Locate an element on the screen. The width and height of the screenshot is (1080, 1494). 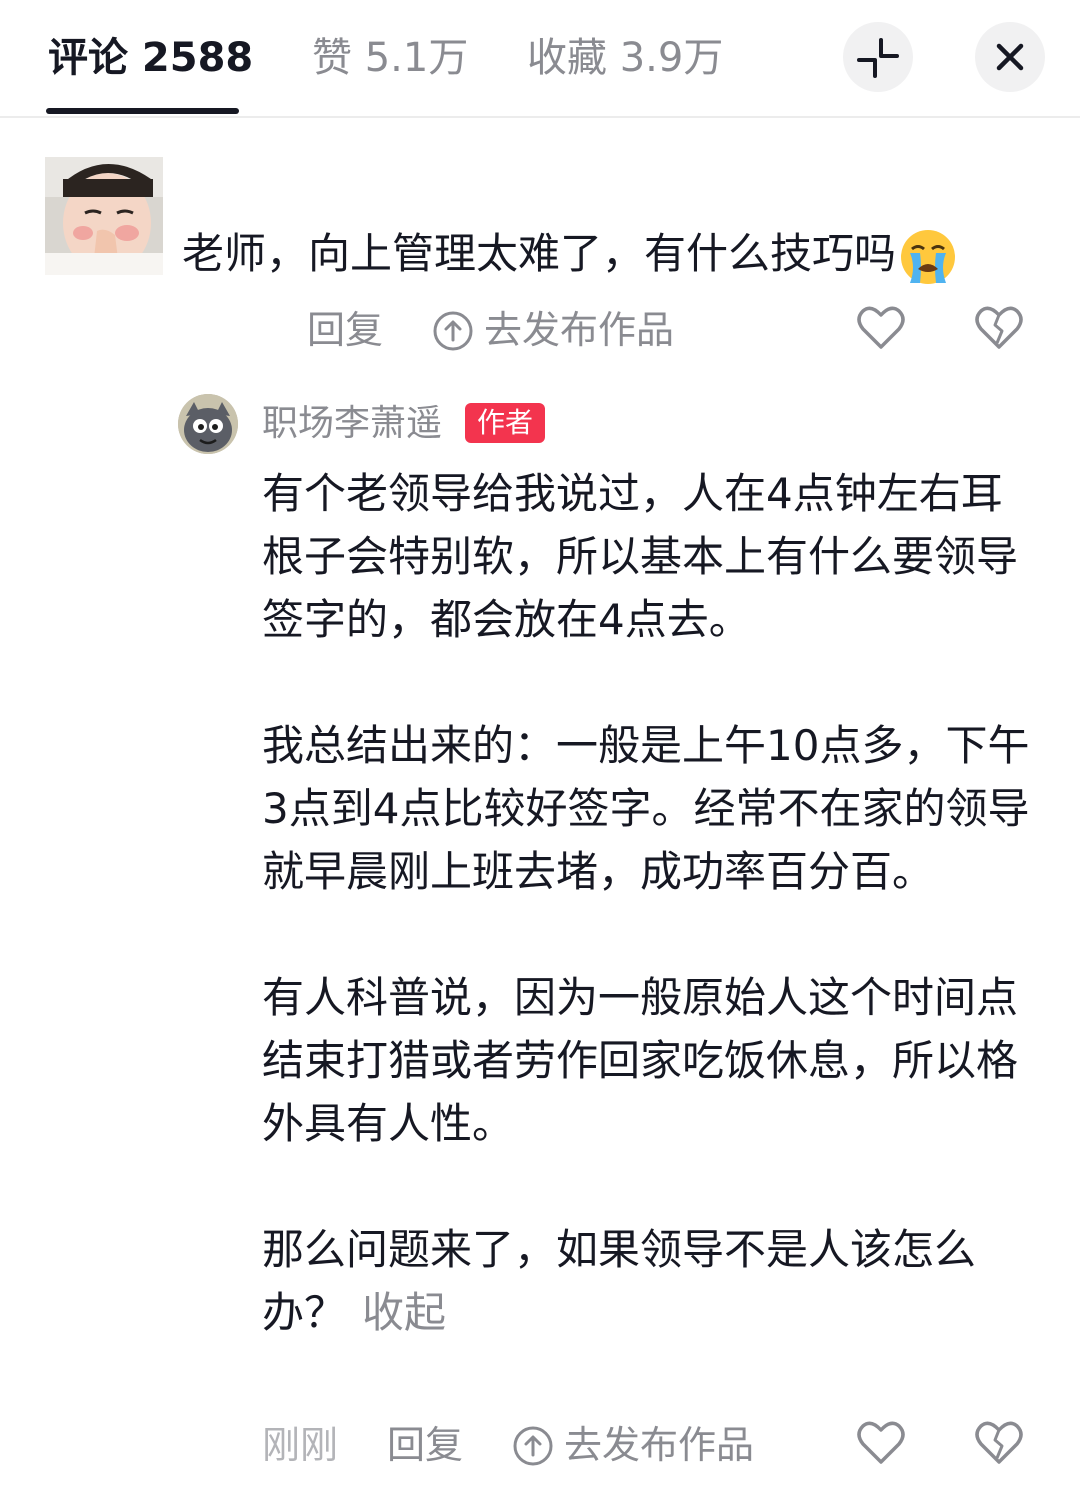
collapse-arrows-icon is located at coordinates (878, 58).